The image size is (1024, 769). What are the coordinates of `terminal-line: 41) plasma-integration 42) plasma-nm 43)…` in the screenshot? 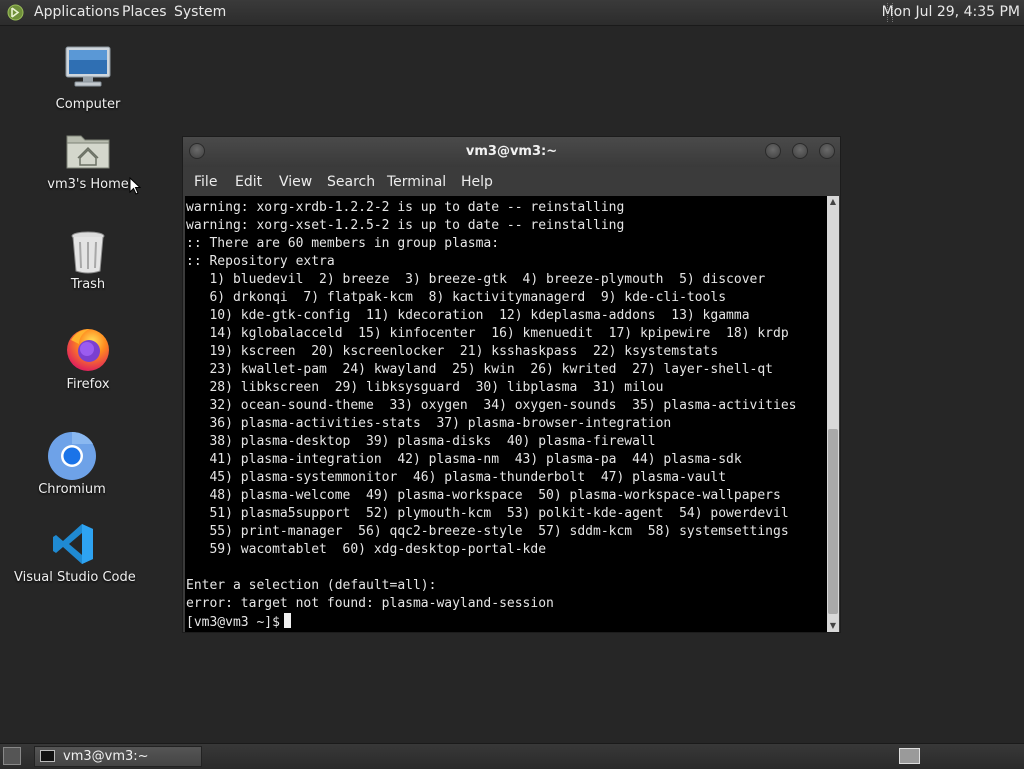 It's located at (464, 459).